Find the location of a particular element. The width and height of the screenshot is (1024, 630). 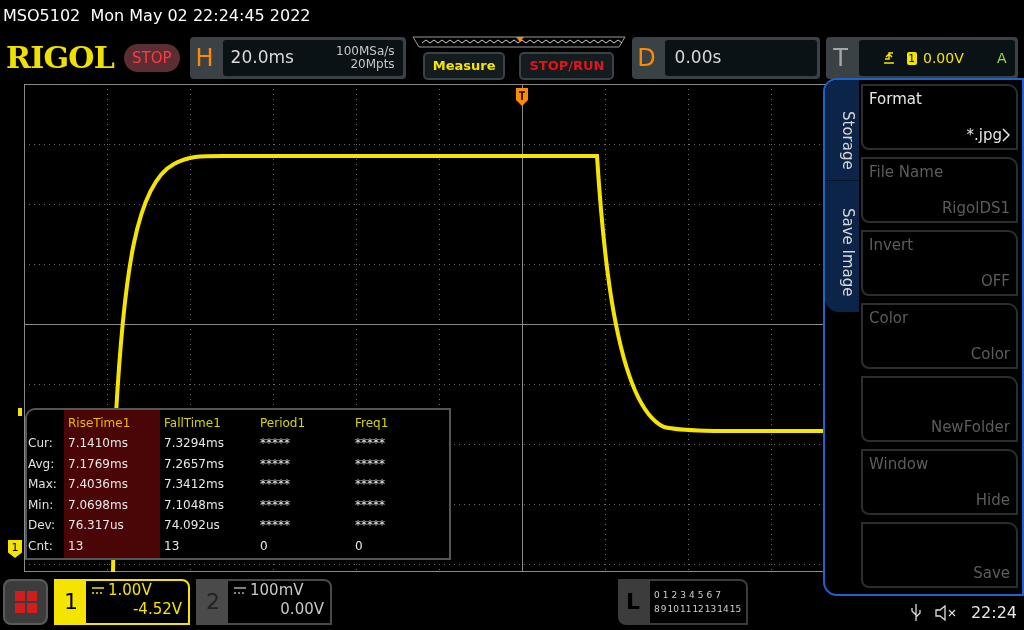

sample-rate: 100MSa/s is located at coordinates (365, 51).